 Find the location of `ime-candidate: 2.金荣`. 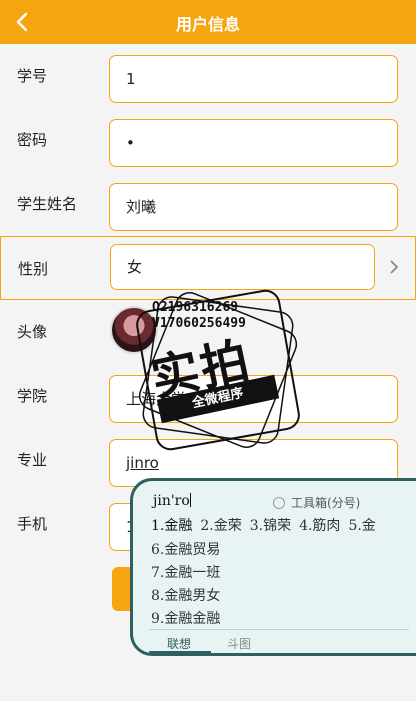

ime-candidate: 2.金荣 is located at coordinates (220, 526).